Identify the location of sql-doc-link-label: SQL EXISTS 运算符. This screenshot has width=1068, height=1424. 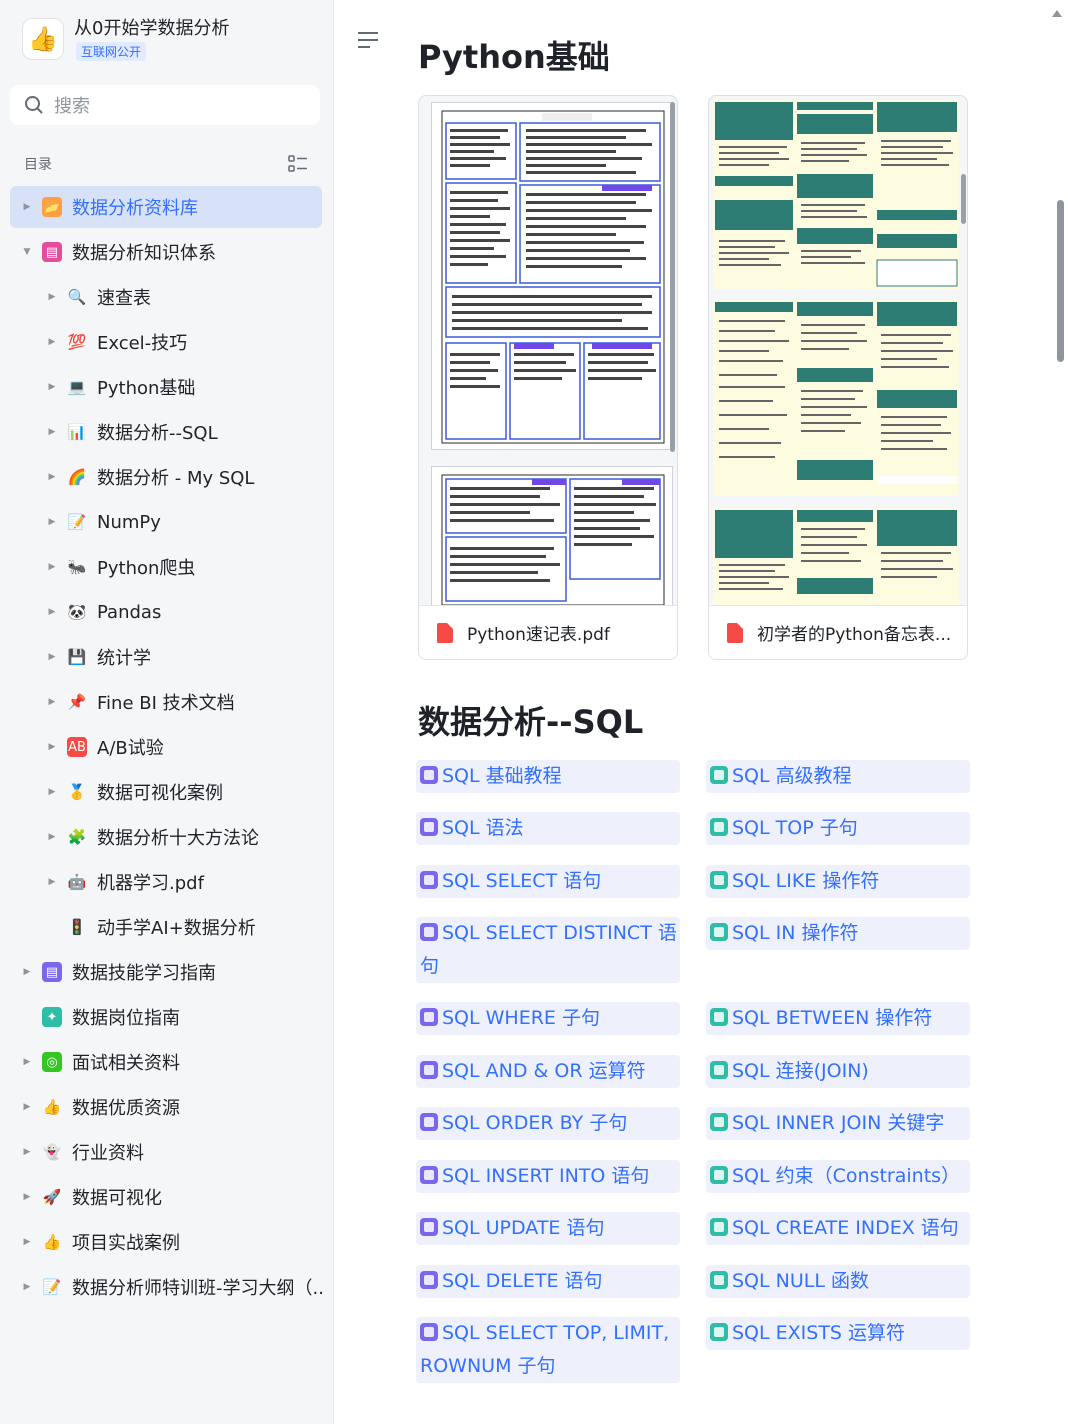
(819, 1333).